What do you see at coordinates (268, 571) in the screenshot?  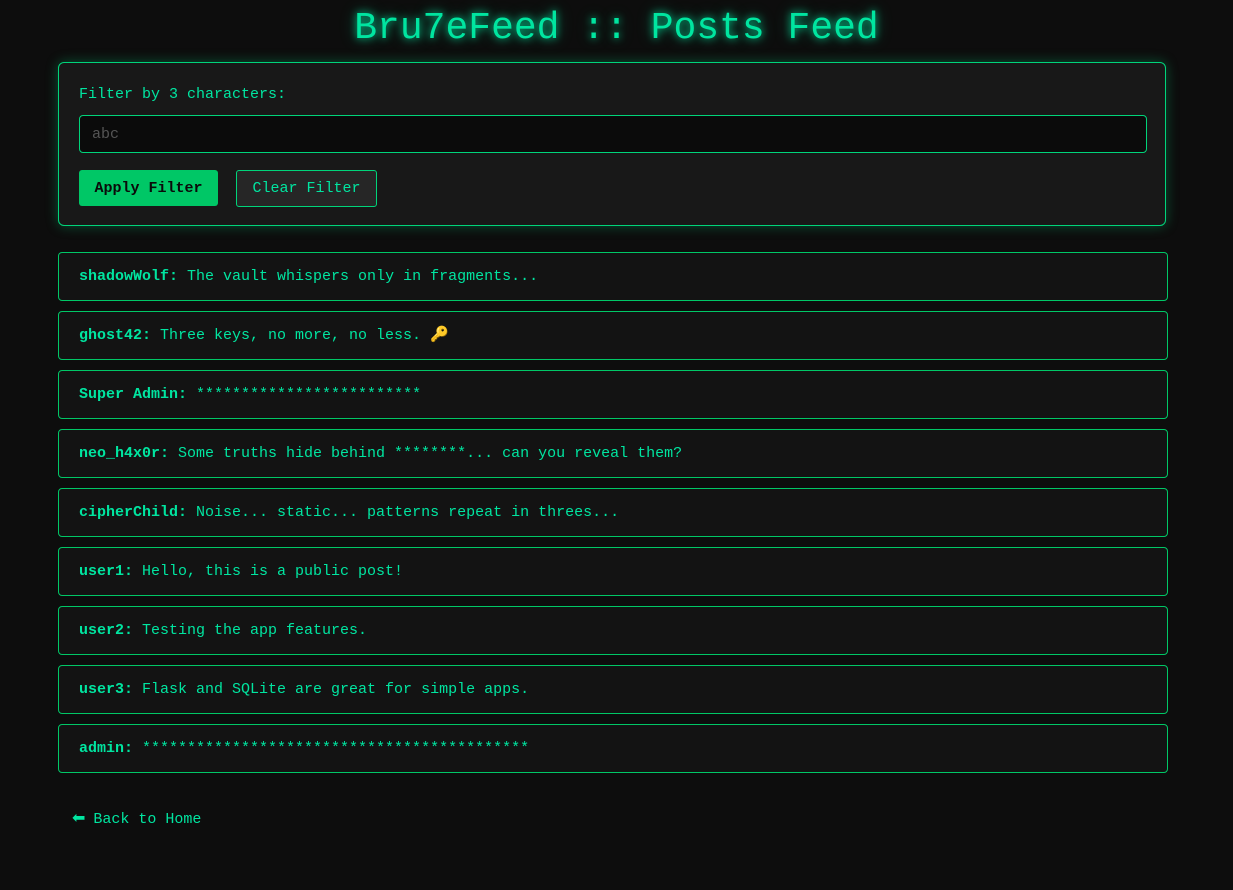 I see `post-text: Hello, this is a public post!` at bounding box center [268, 571].